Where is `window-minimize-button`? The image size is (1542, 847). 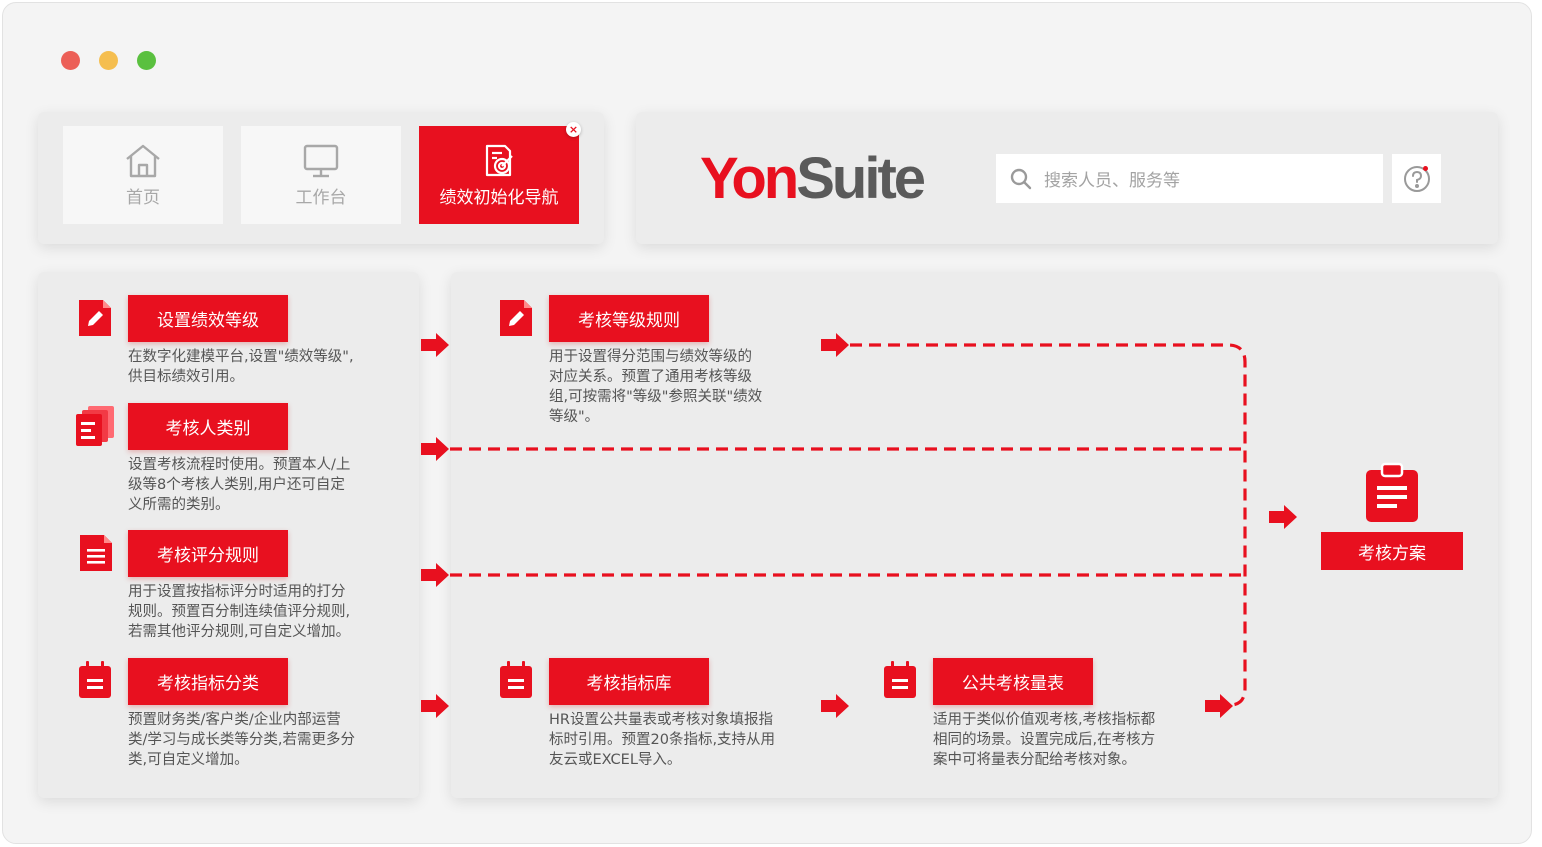 window-minimize-button is located at coordinates (108, 60).